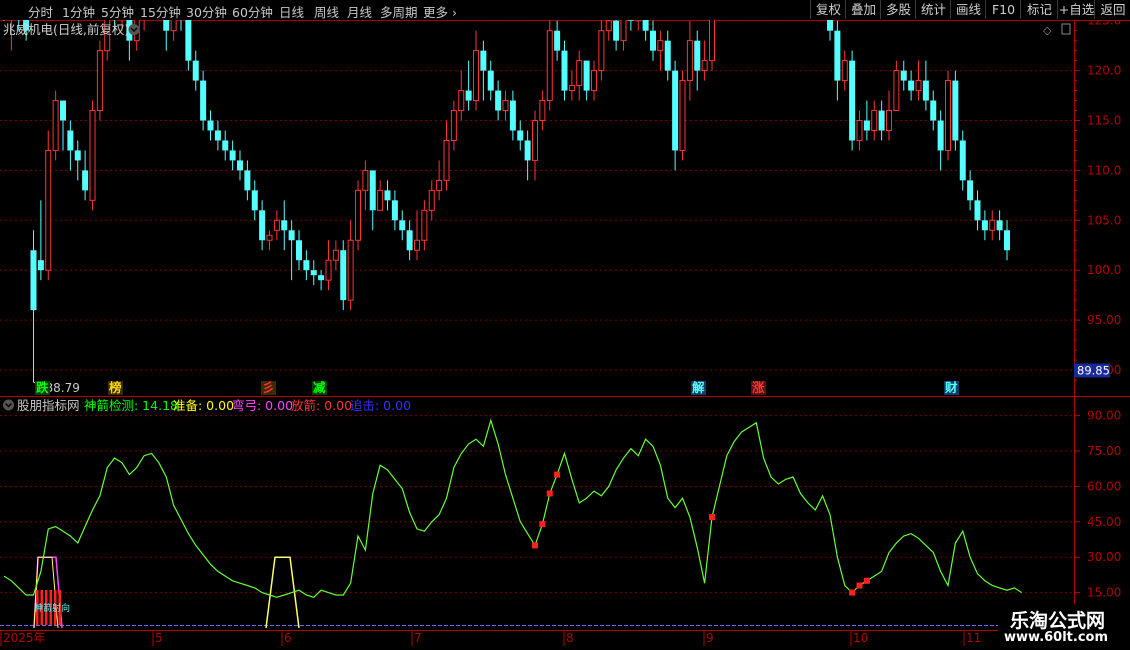  Describe the element at coordinates (898, 9) in the screenshot. I see `toolbar-button-2: 多股` at that location.